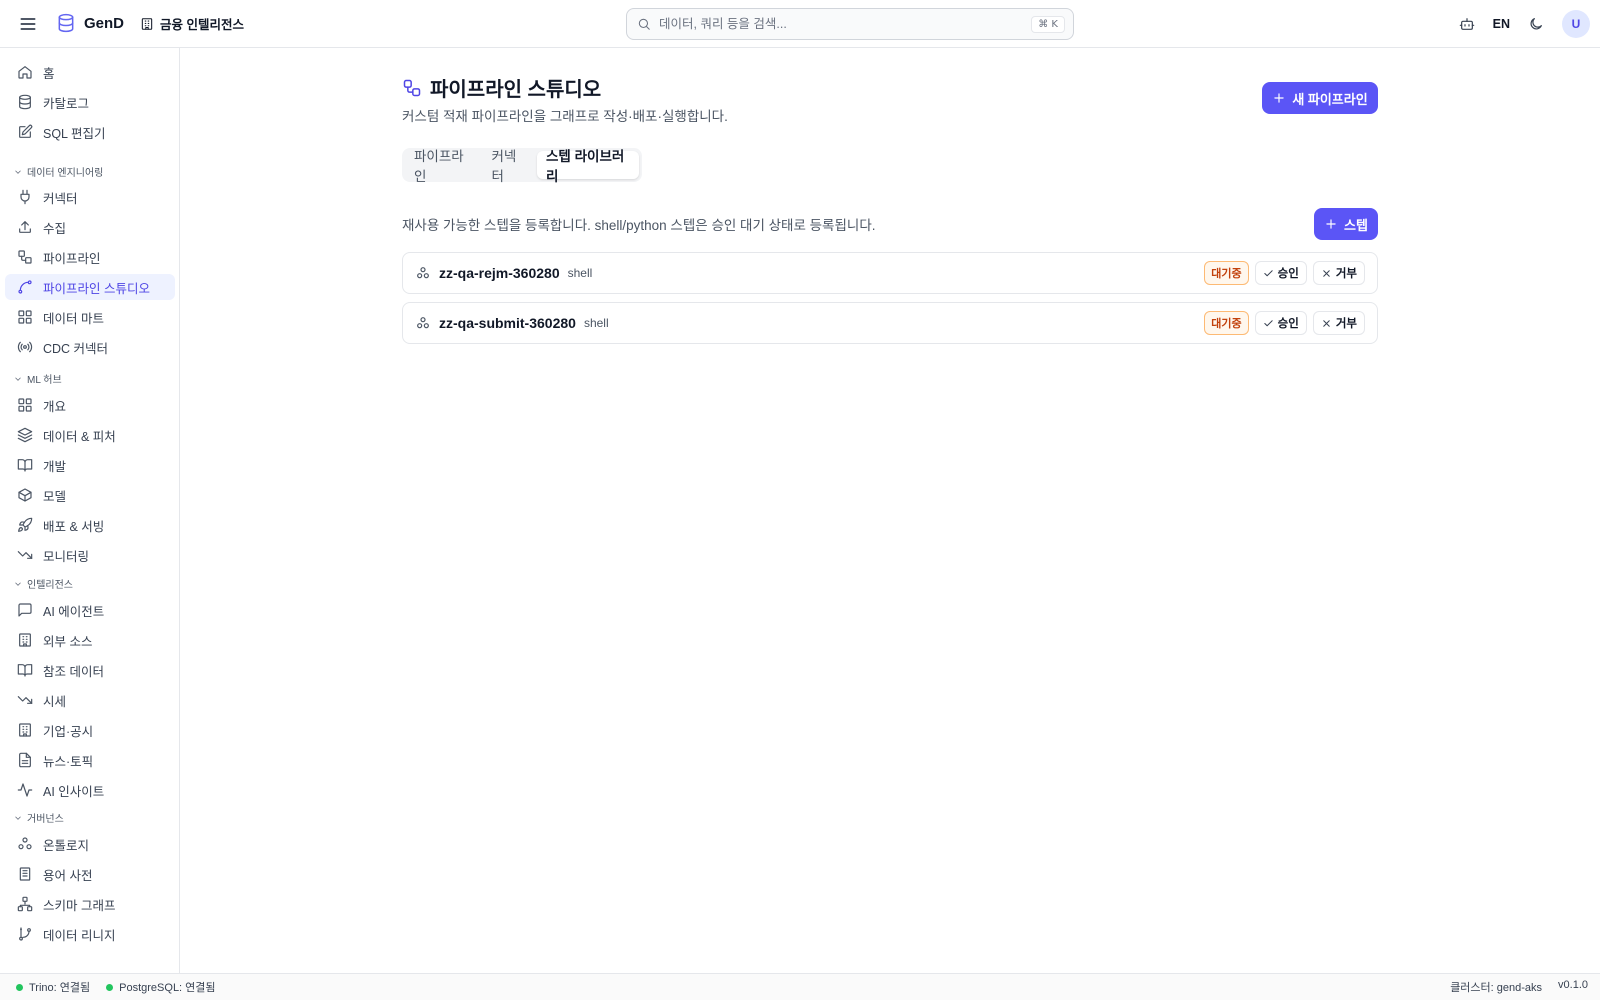 This screenshot has width=1600, height=1000. What do you see at coordinates (65, 173) in the screenshot?
I see `sidebar-group-label: 데이터 엔지니어링` at bounding box center [65, 173].